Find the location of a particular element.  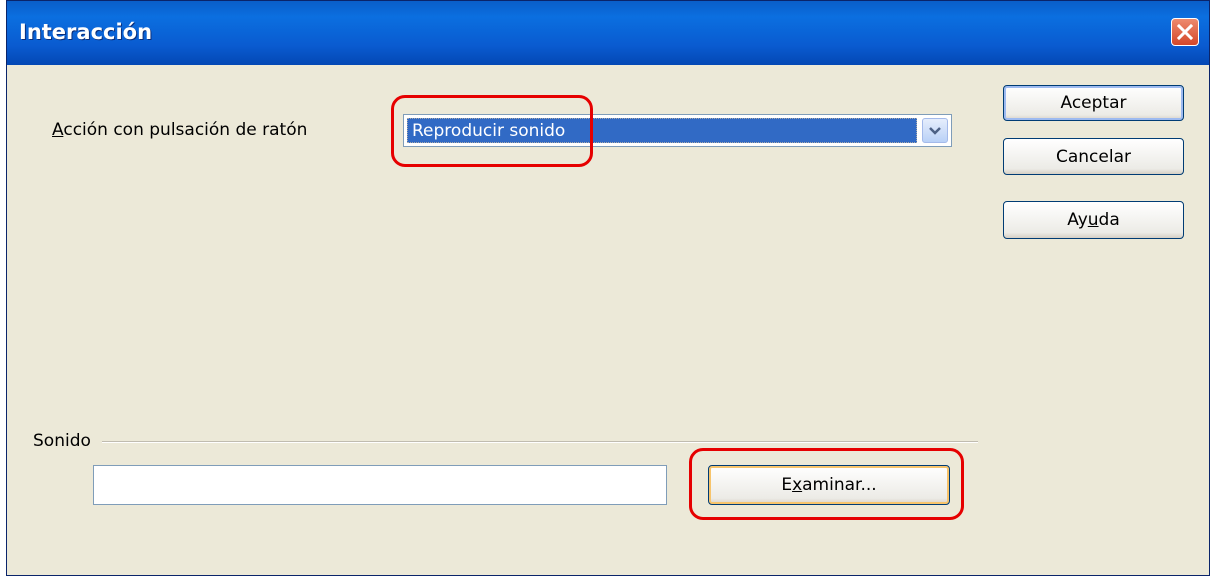

help-button: Ayuda is located at coordinates (1093, 220).